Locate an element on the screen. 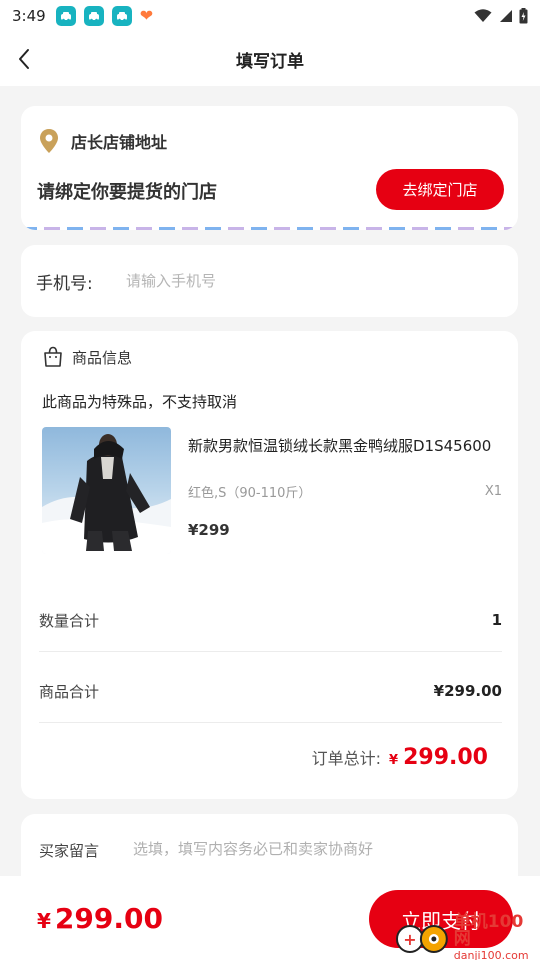 The width and height of the screenshot is (540, 960). store-title-row: 店长店铺地址 is located at coordinates (102, 141).